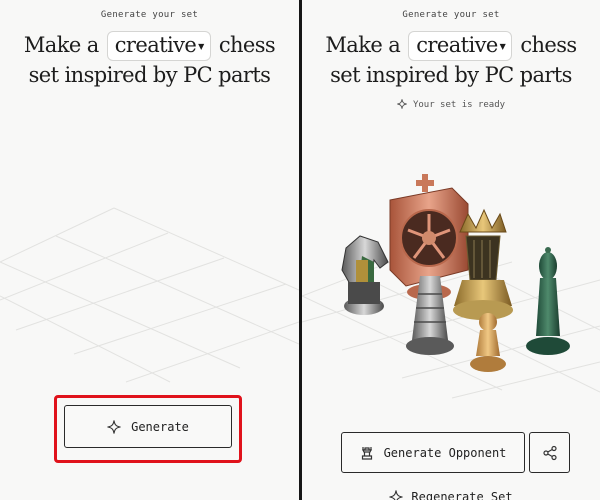  I want to click on status-message: Your set is ready, so click(451, 105).